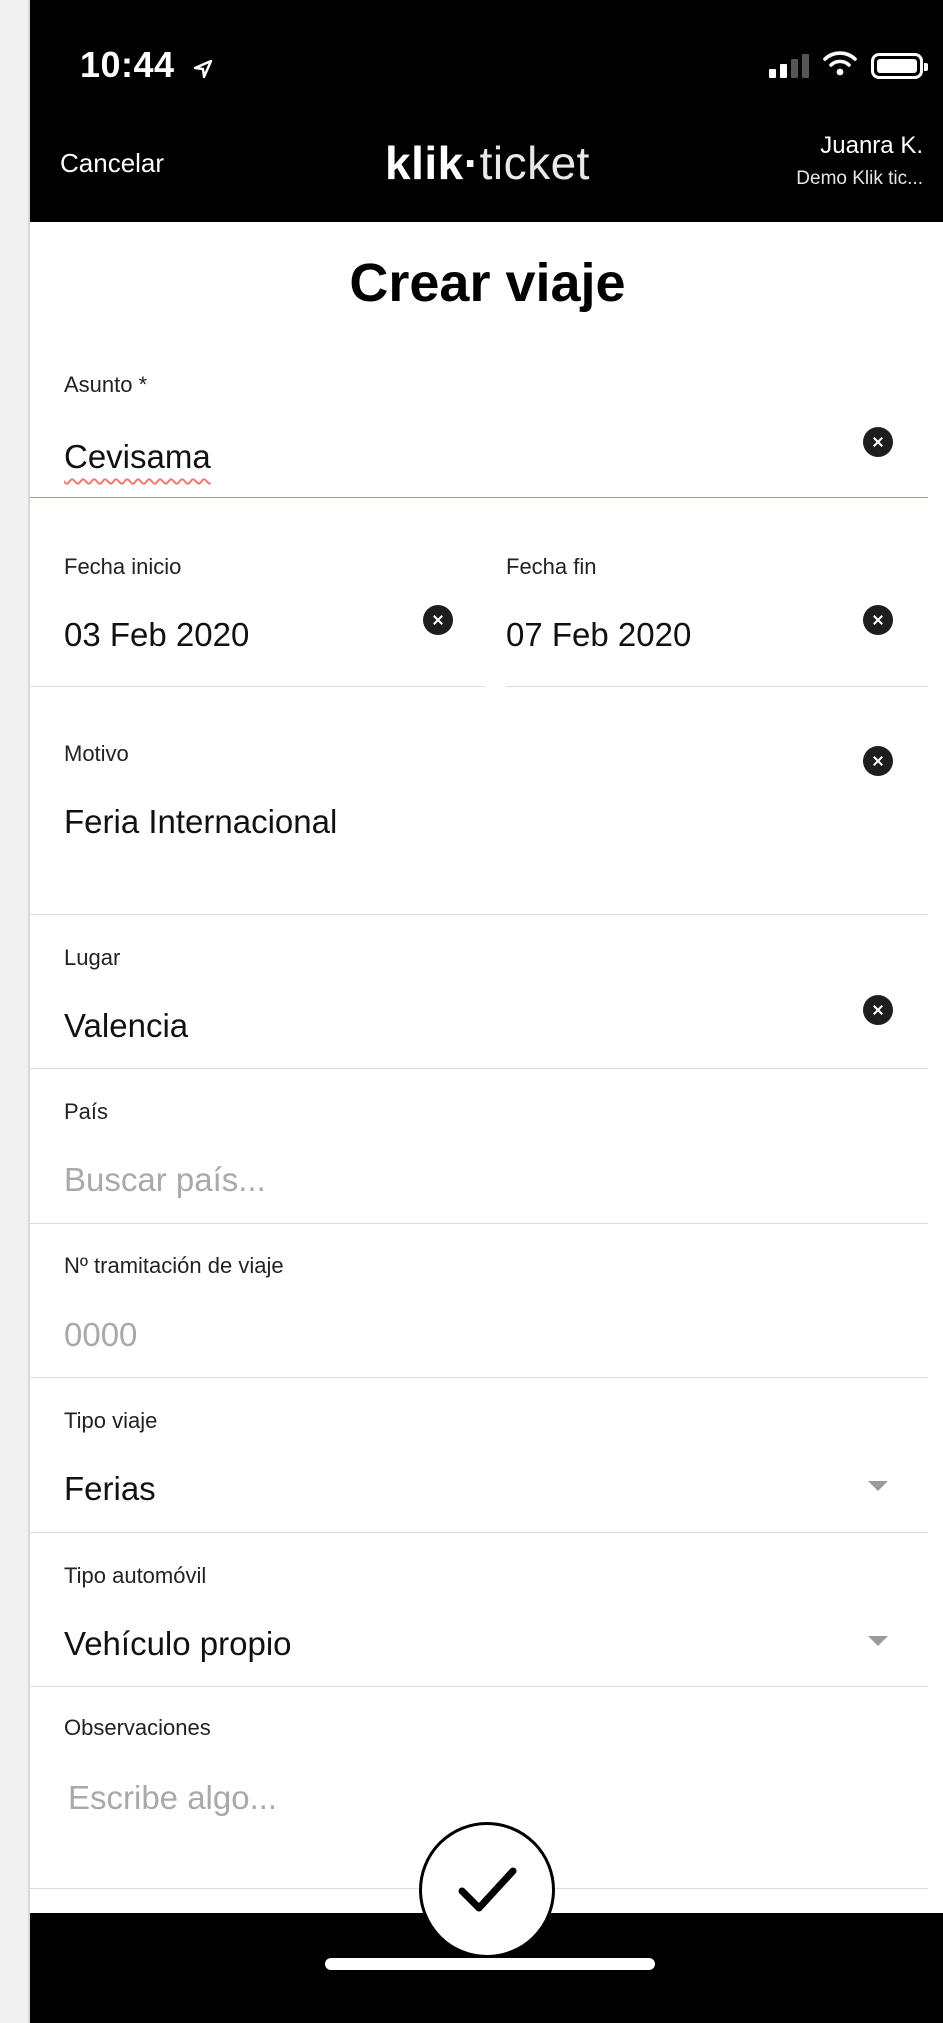 The height and width of the screenshot is (2023, 943). Describe the element at coordinates (479, 1455) in the screenshot. I see `tipo-viaje-select: Tipo viaje Ferias` at that location.